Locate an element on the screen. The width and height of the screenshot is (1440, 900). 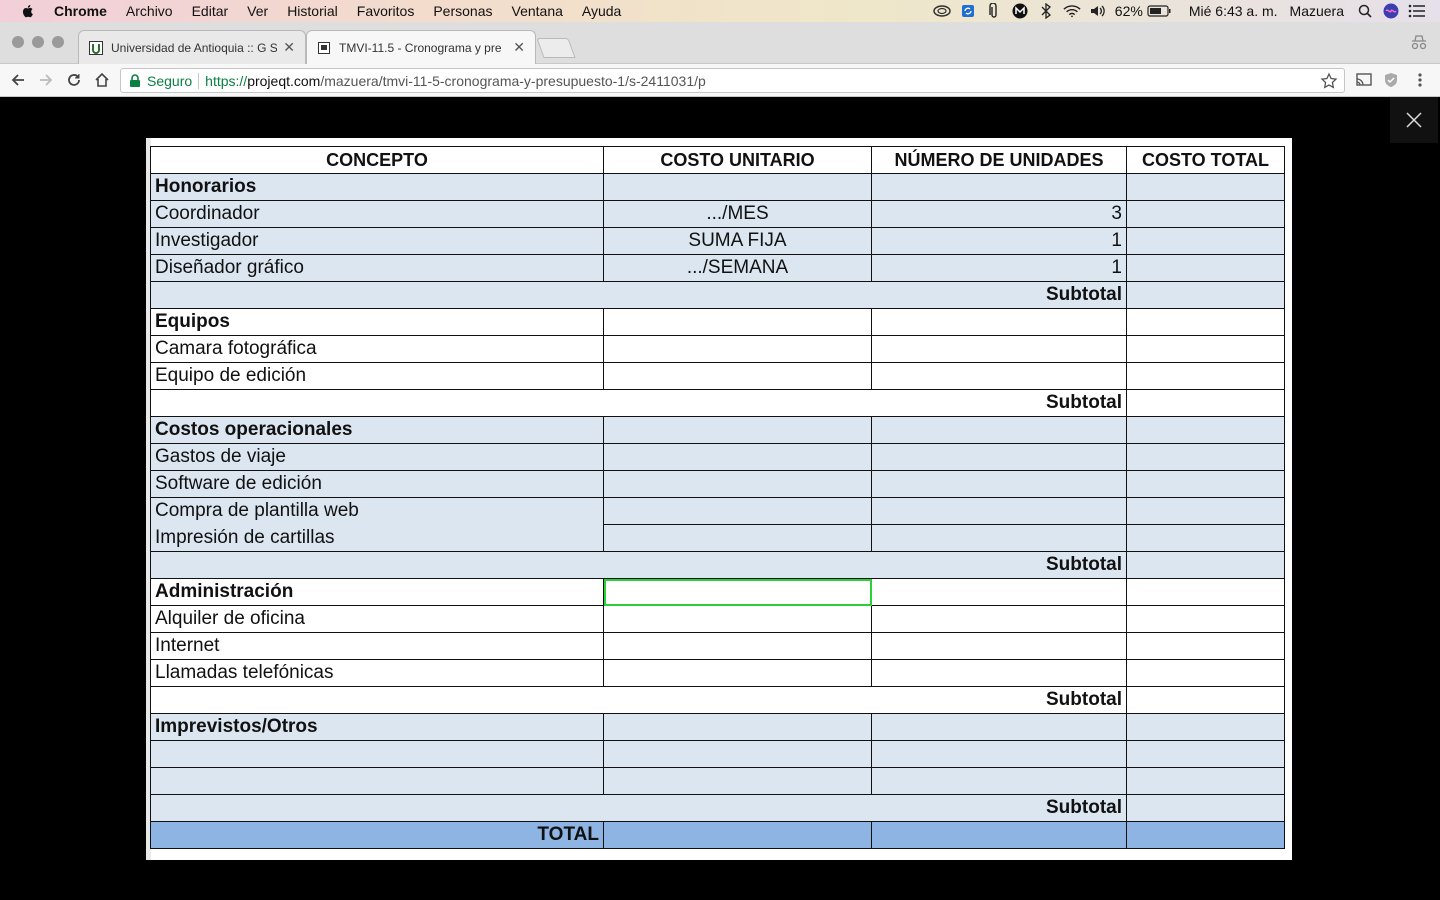
tab-tmvi: TMVI-11.5 - Cronograma y pre ✕ is located at coordinates (421, 47).